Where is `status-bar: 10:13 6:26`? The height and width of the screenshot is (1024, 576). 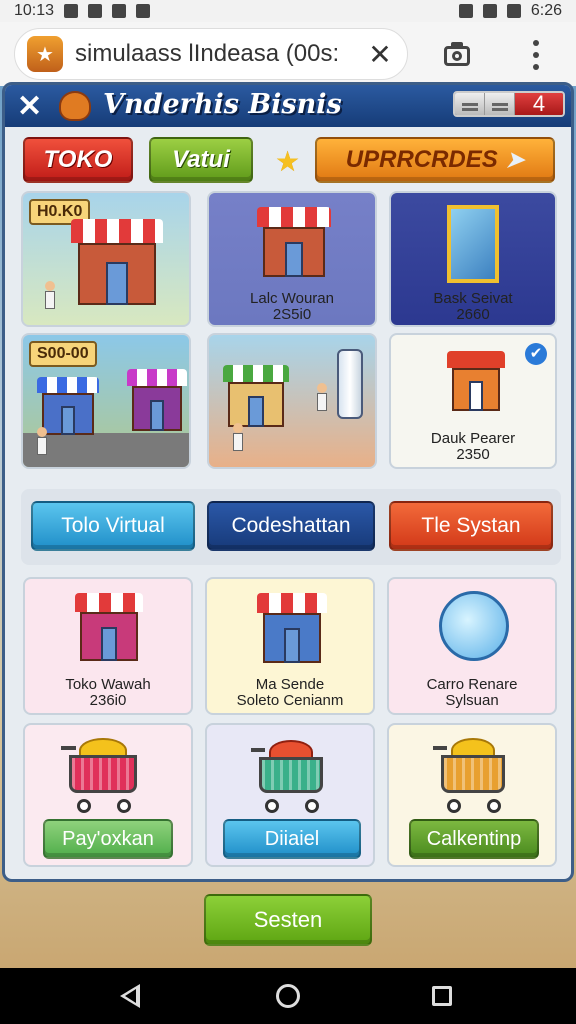 status-bar: 10:13 6:26 is located at coordinates (288, 11).